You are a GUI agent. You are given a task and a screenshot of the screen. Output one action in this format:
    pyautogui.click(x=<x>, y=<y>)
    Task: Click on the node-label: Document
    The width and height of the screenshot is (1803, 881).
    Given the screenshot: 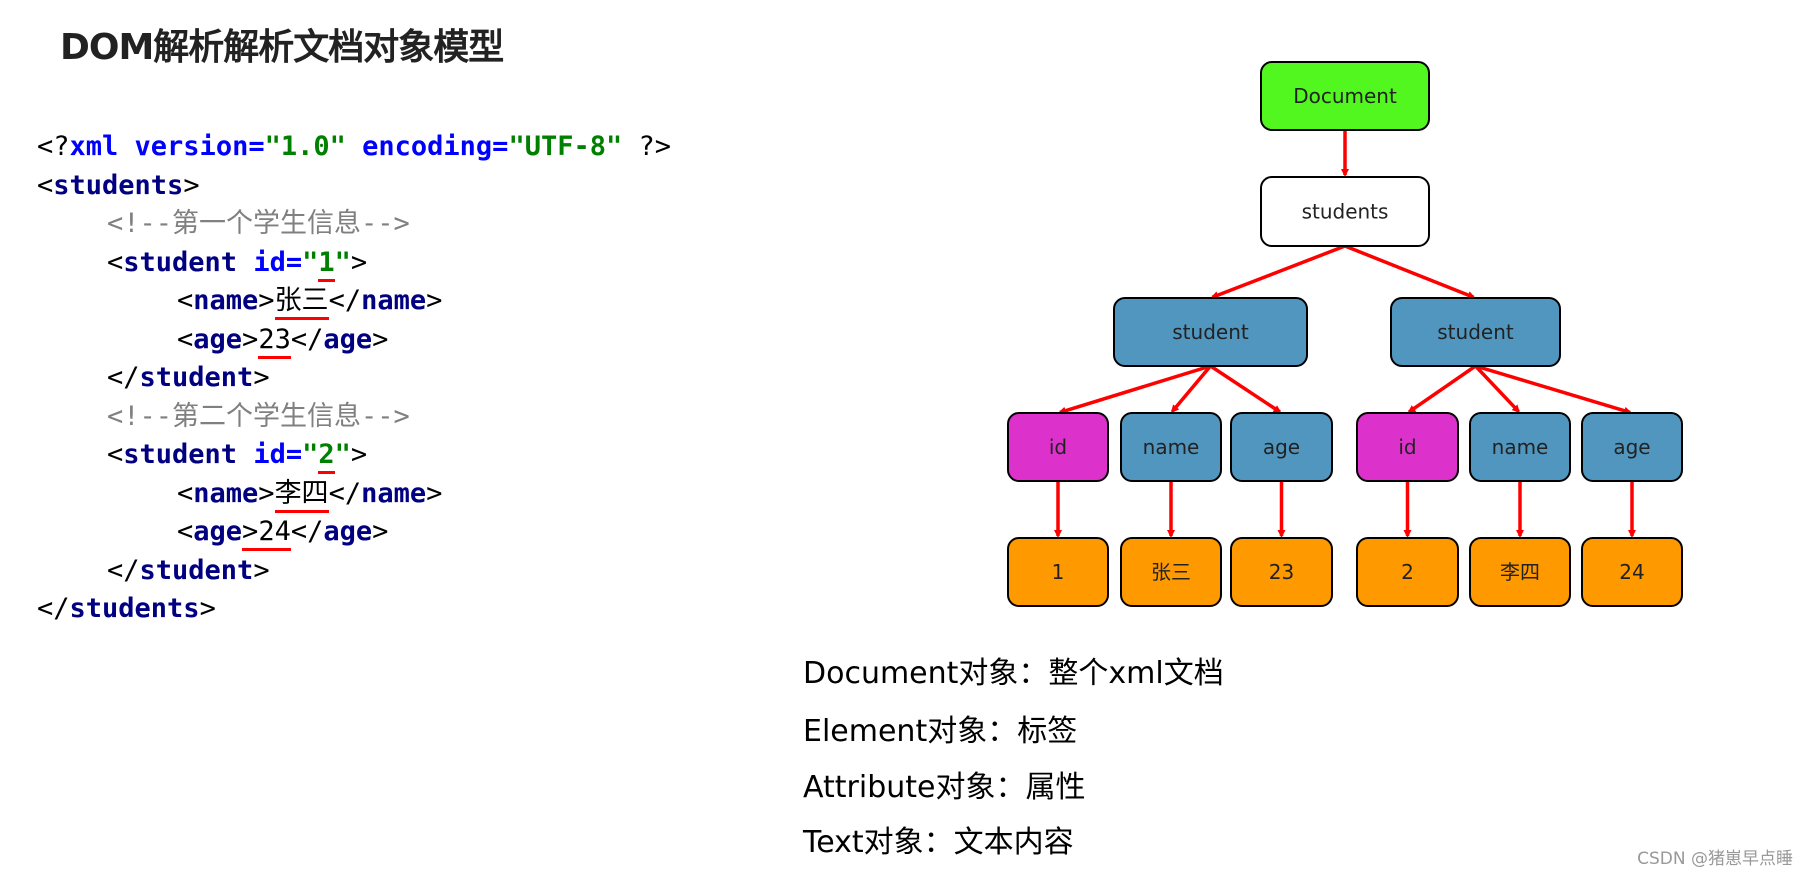 What is the action you would take?
    pyautogui.click(x=1345, y=96)
    